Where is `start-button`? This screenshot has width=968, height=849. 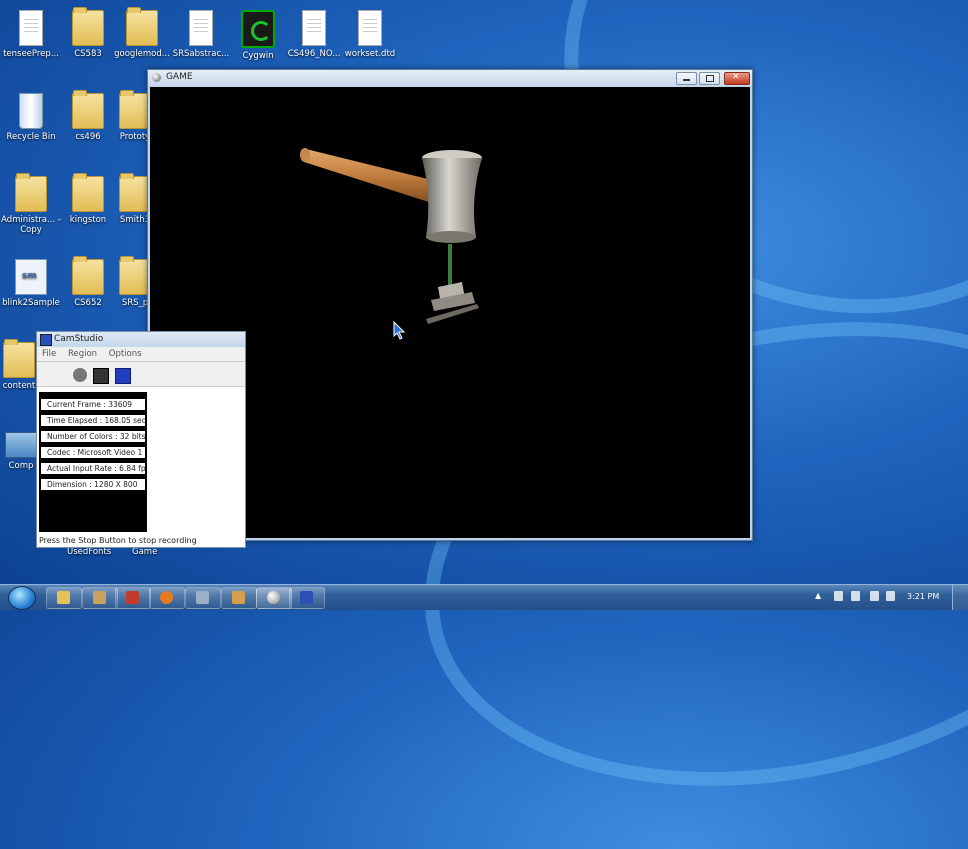
start-button is located at coordinates (22, 598).